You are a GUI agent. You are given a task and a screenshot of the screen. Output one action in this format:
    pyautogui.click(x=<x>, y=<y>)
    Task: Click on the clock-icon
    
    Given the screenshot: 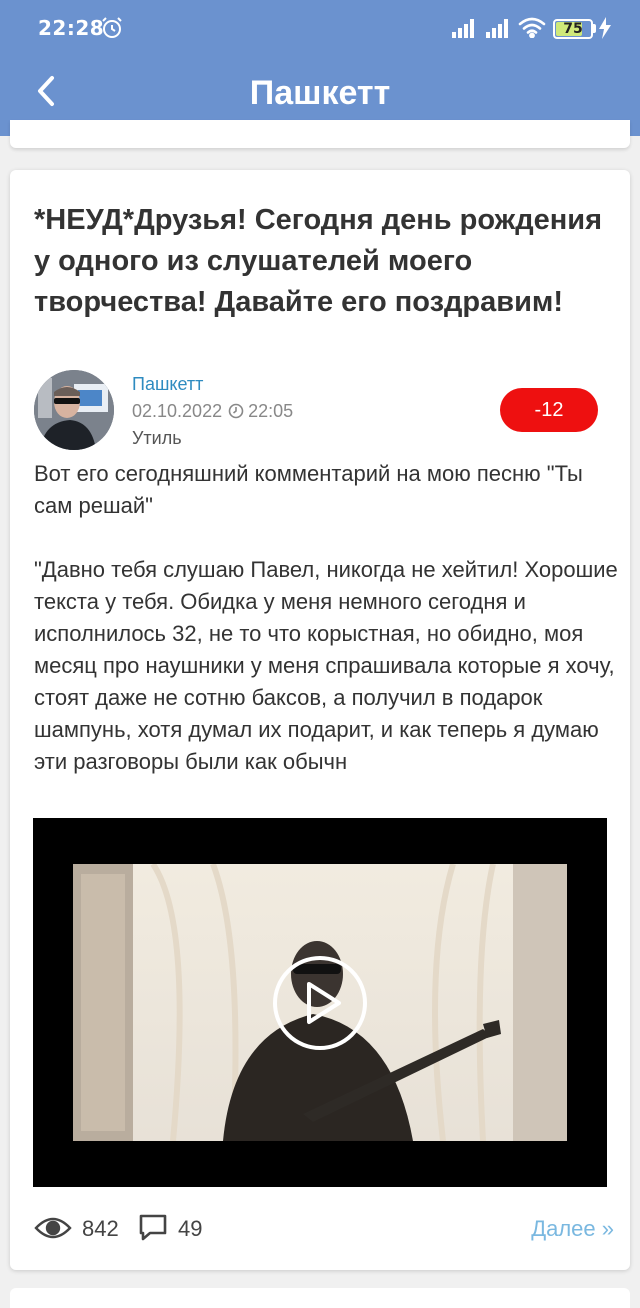 What is the action you would take?
    pyautogui.click(x=236, y=411)
    